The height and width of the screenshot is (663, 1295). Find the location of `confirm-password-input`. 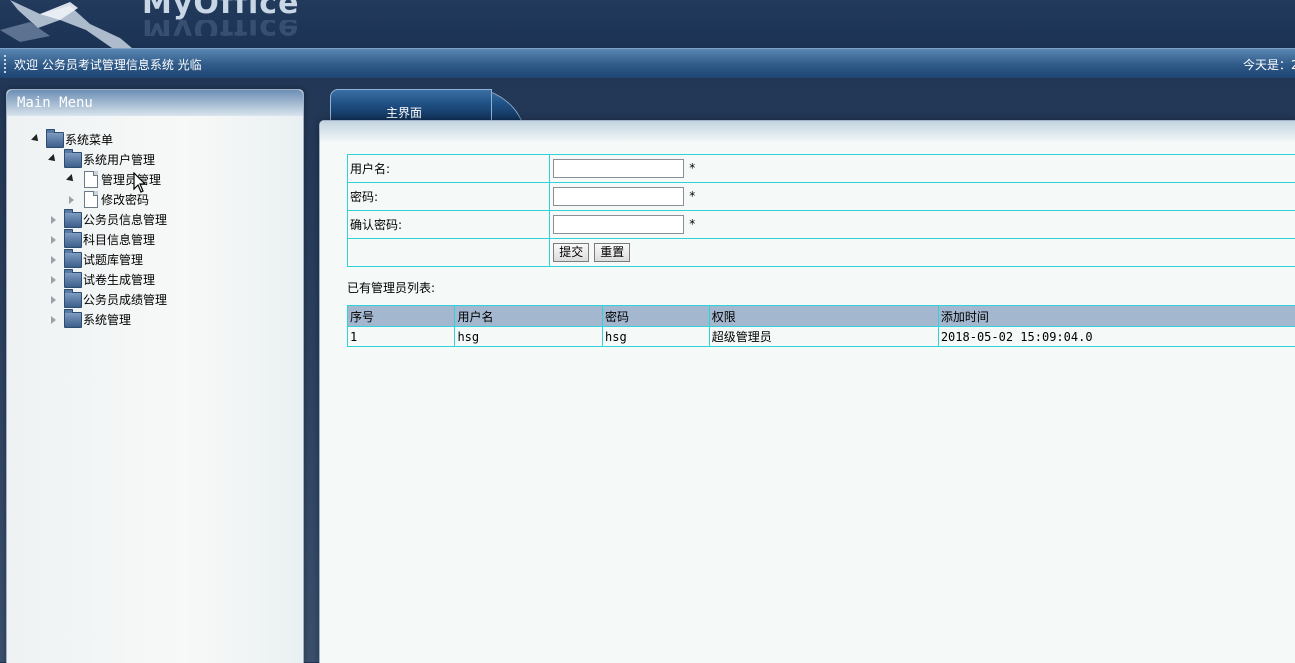

confirm-password-input is located at coordinates (618, 224).